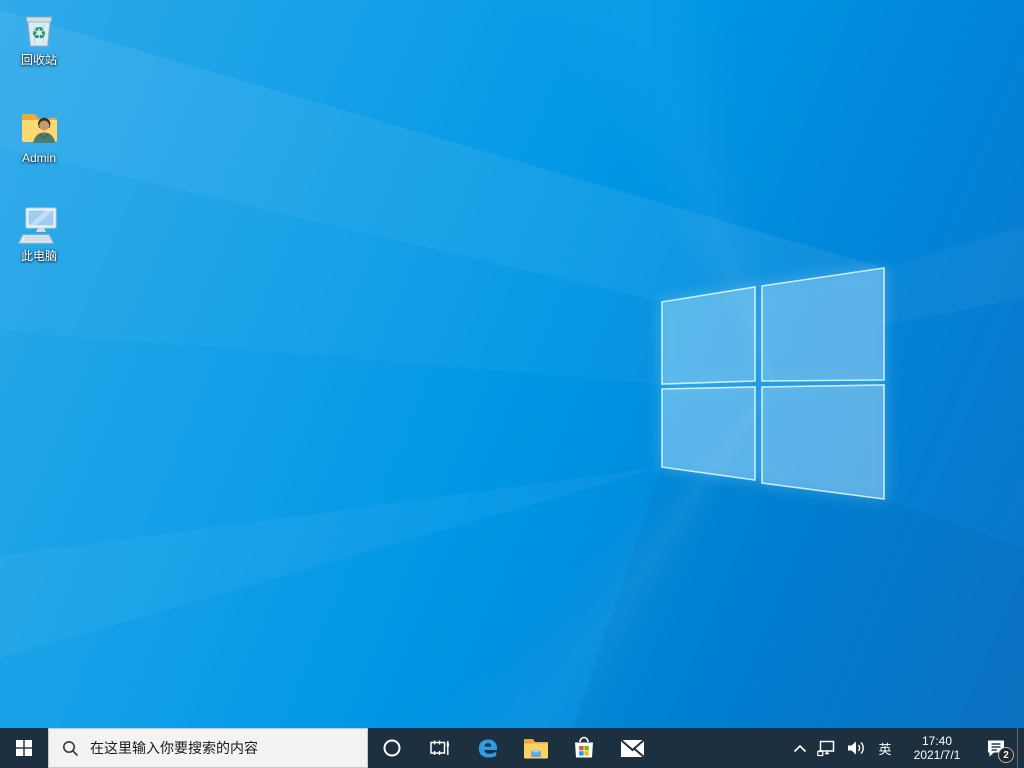 The height and width of the screenshot is (768, 1024). I want to click on search-icon, so click(71, 748).